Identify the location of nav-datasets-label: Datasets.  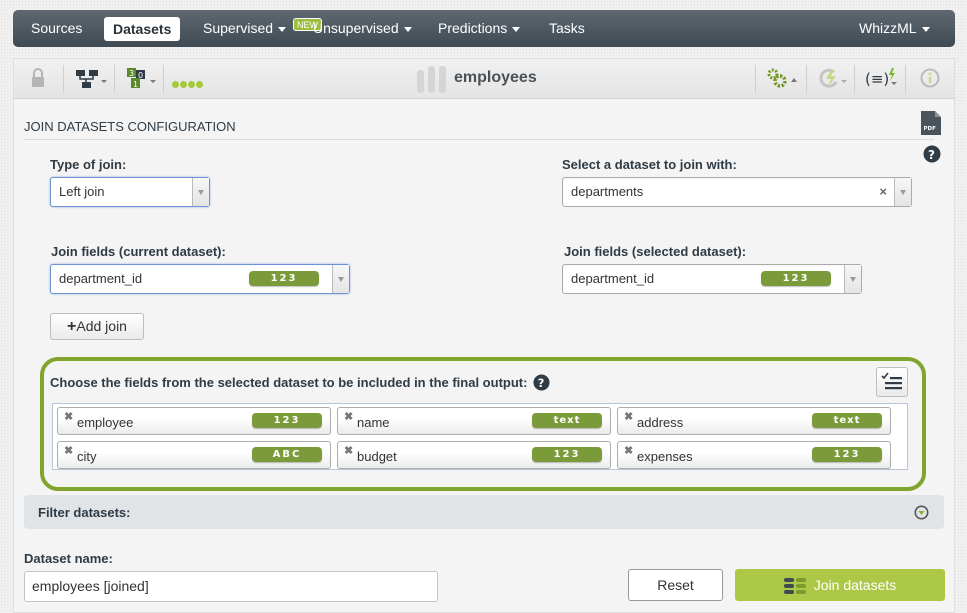
(142, 29).